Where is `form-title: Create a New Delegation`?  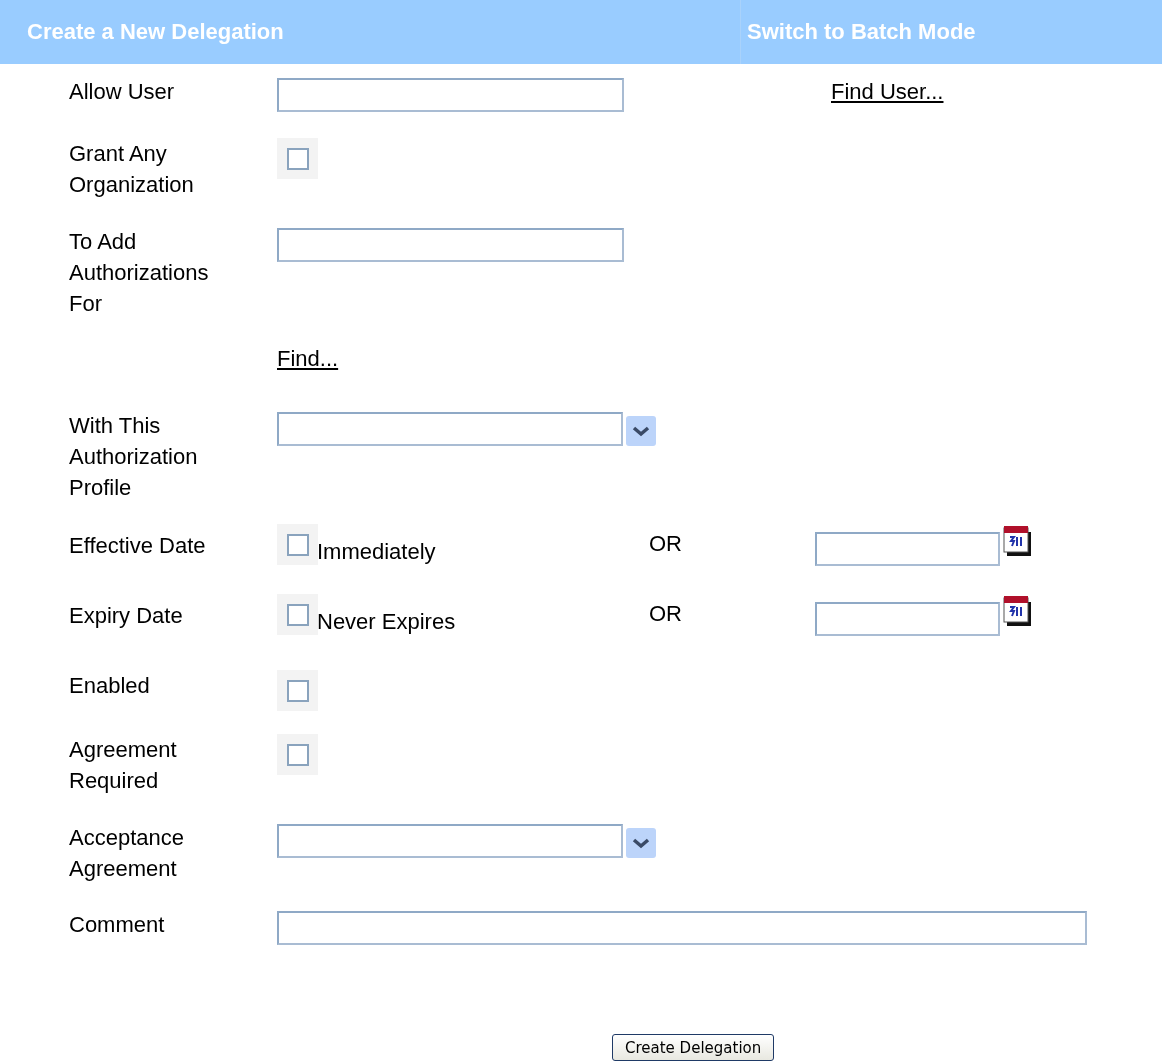
form-title: Create a New Delegation is located at coordinates (156, 32).